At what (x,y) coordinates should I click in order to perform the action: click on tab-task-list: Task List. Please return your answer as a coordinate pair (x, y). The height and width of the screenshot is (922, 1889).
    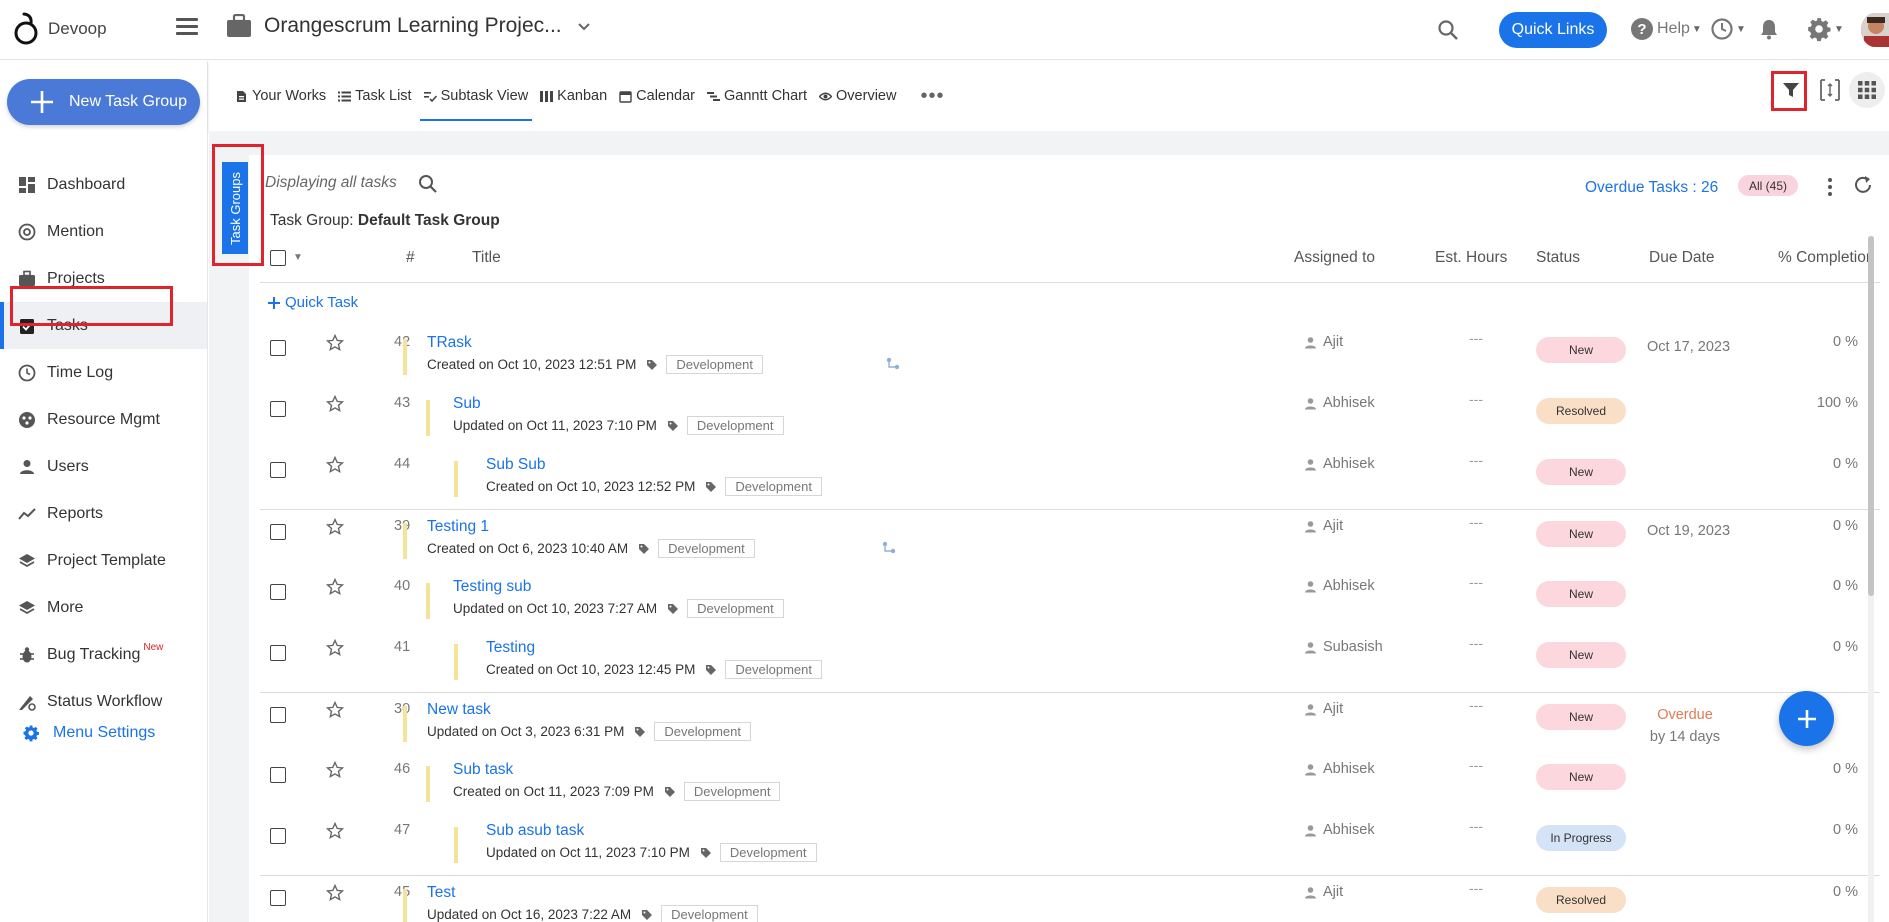
    Looking at the image, I should click on (375, 96).